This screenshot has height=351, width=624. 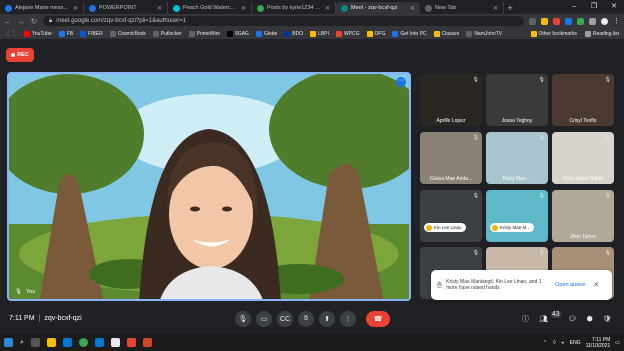 I want to click on star-icon, so click(x=544, y=21).